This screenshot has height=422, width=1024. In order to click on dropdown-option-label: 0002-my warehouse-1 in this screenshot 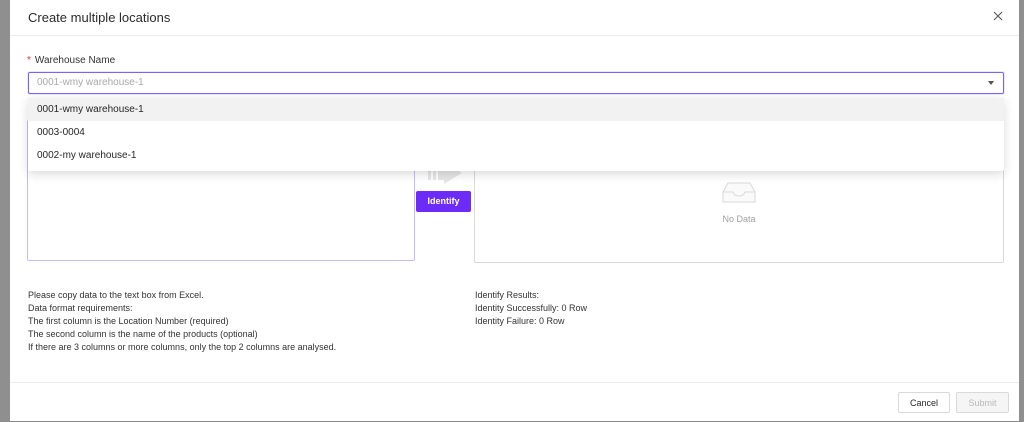, I will do `click(87, 155)`.